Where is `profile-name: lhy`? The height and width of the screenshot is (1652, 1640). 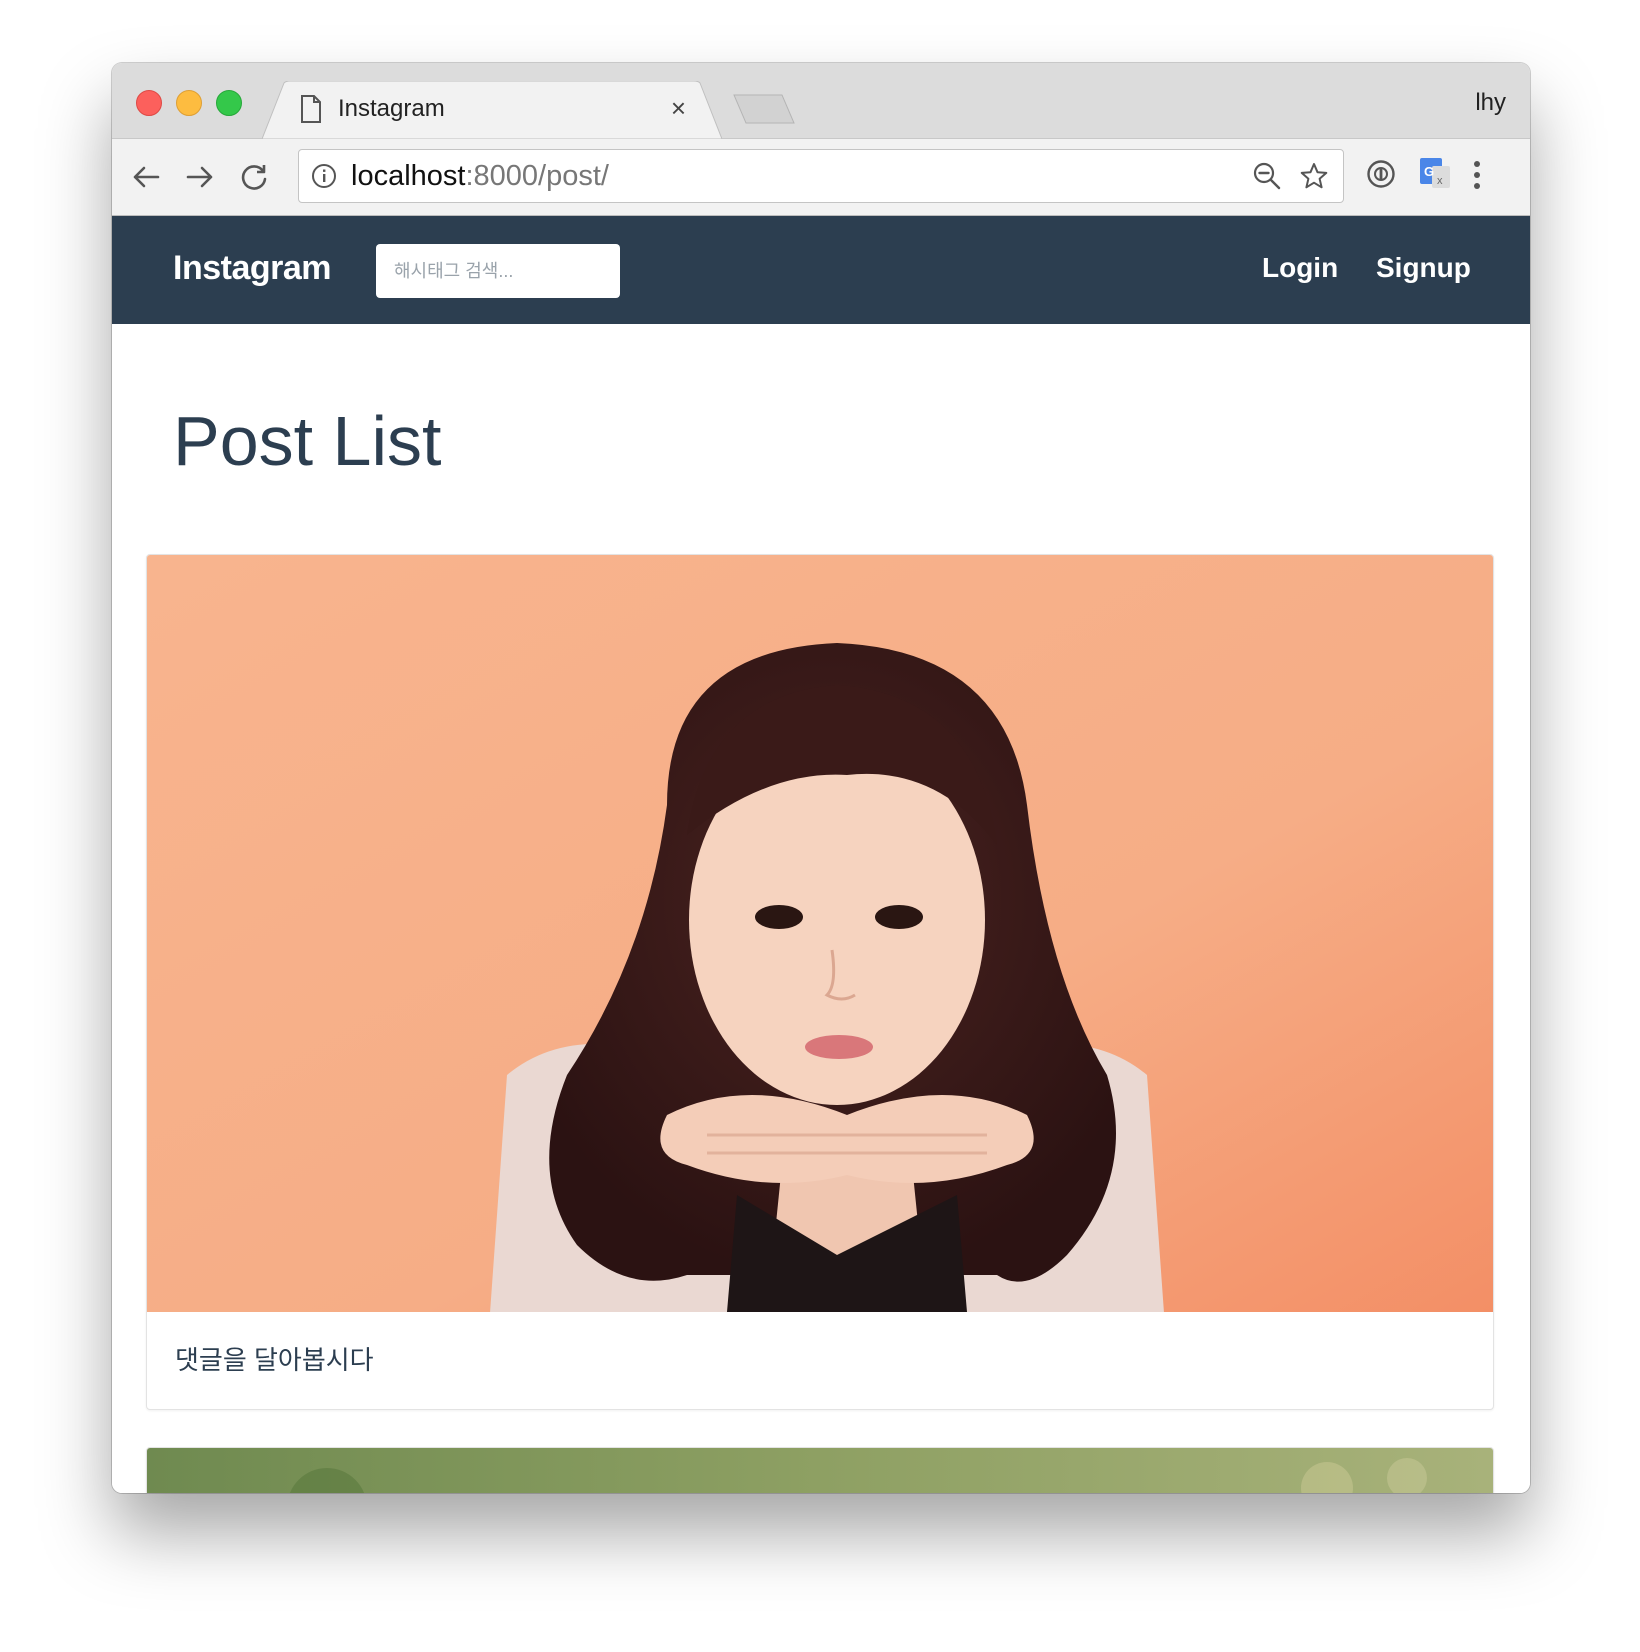 profile-name: lhy is located at coordinates (1490, 103).